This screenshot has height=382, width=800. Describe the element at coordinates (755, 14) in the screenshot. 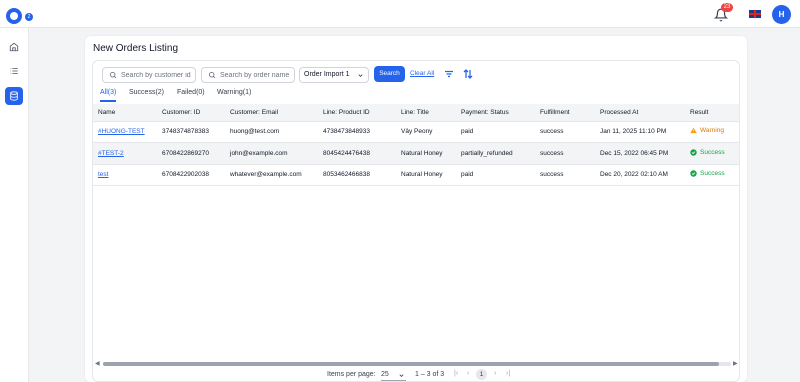

I see `uk-flag-icon` at that location.